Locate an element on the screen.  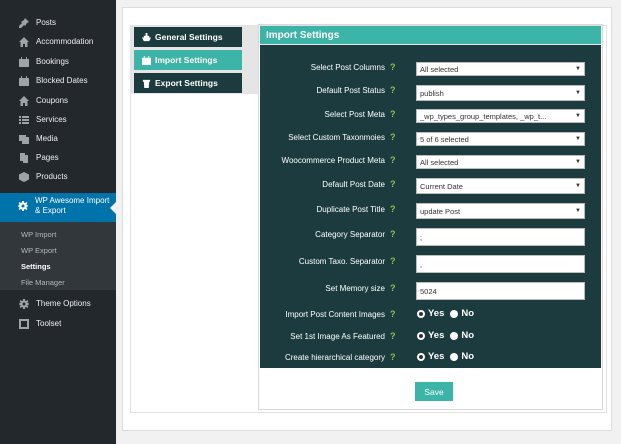
field-value: ; is located at coordinates (421, 237).